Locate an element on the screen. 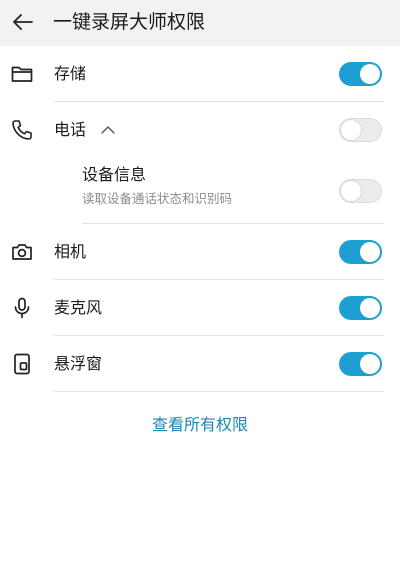 The height and width of the screenshot is (570, 400). permission-subrow-device-info: 设备信息 读取设备通话状态和识别码 is located at coordinates (200, 191).